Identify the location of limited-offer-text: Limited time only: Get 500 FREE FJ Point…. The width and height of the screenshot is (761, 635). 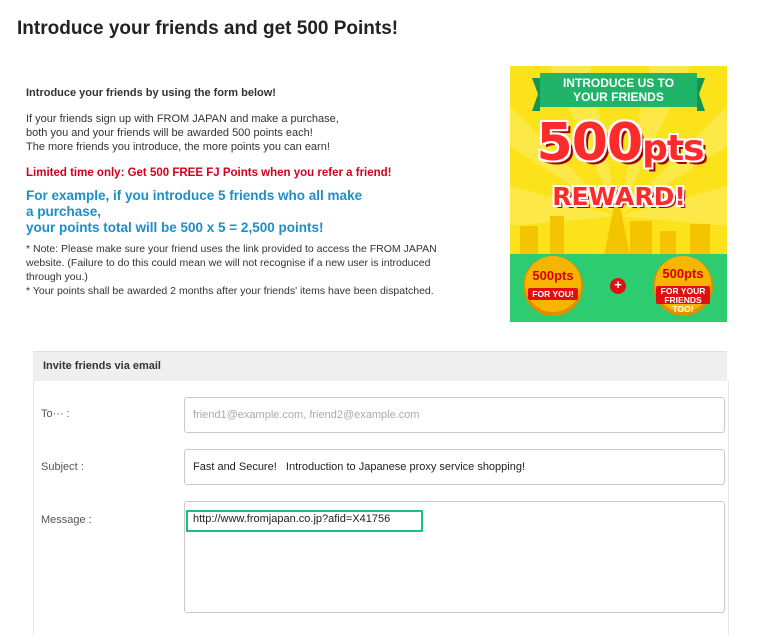
(209, 173).